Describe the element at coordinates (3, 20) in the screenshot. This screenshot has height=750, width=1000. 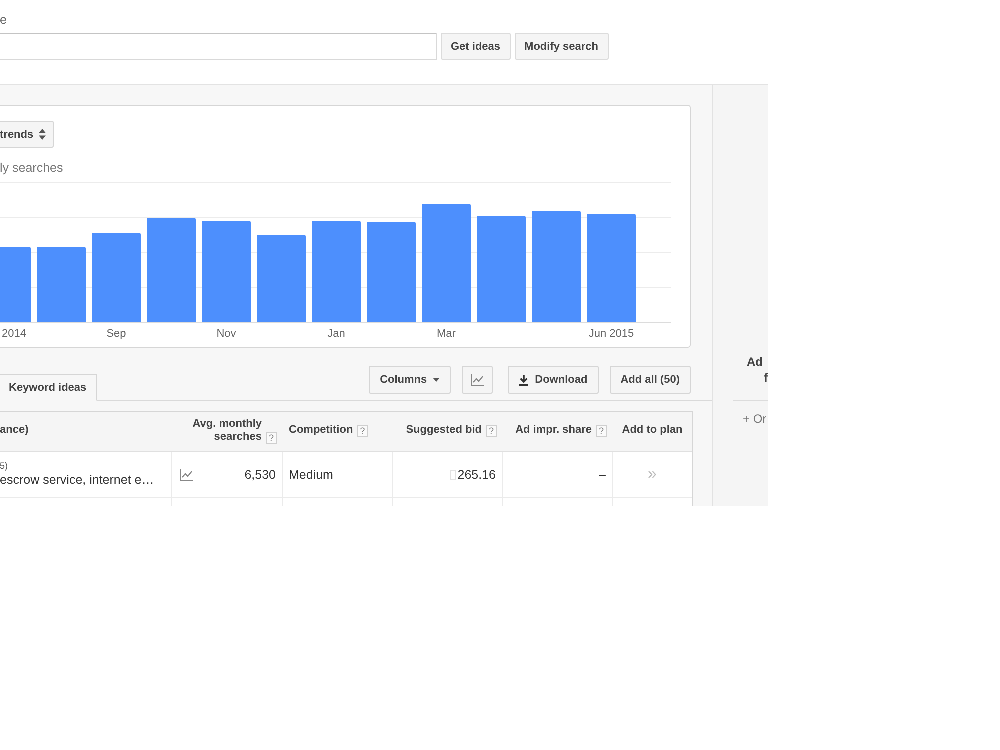
I see `field-label: e` at that location.